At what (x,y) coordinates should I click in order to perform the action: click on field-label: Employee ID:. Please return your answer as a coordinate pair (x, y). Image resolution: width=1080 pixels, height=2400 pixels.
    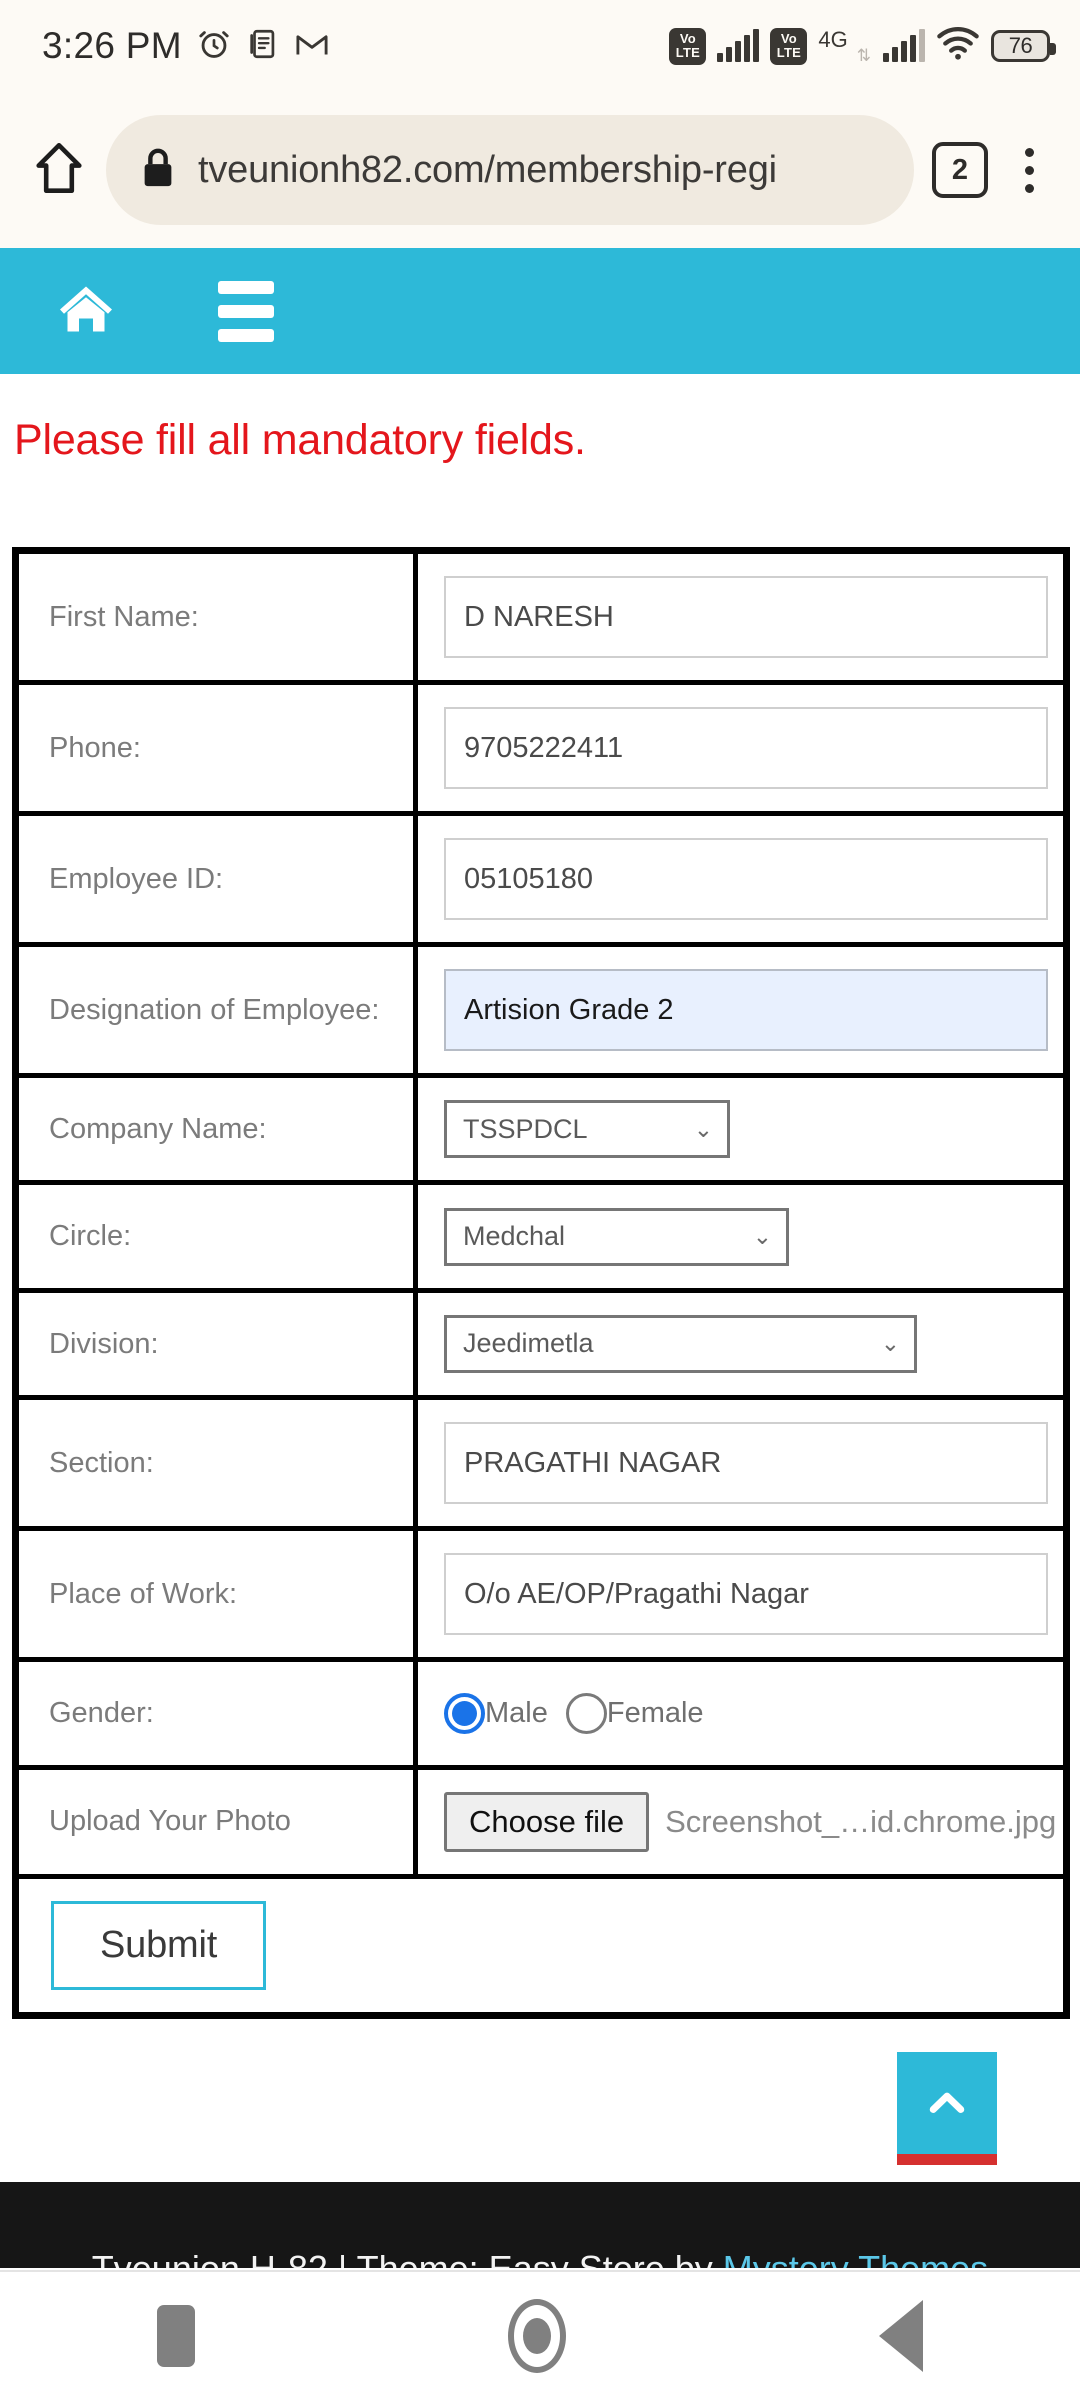
    Looking at the image, I should click on (215, 879).